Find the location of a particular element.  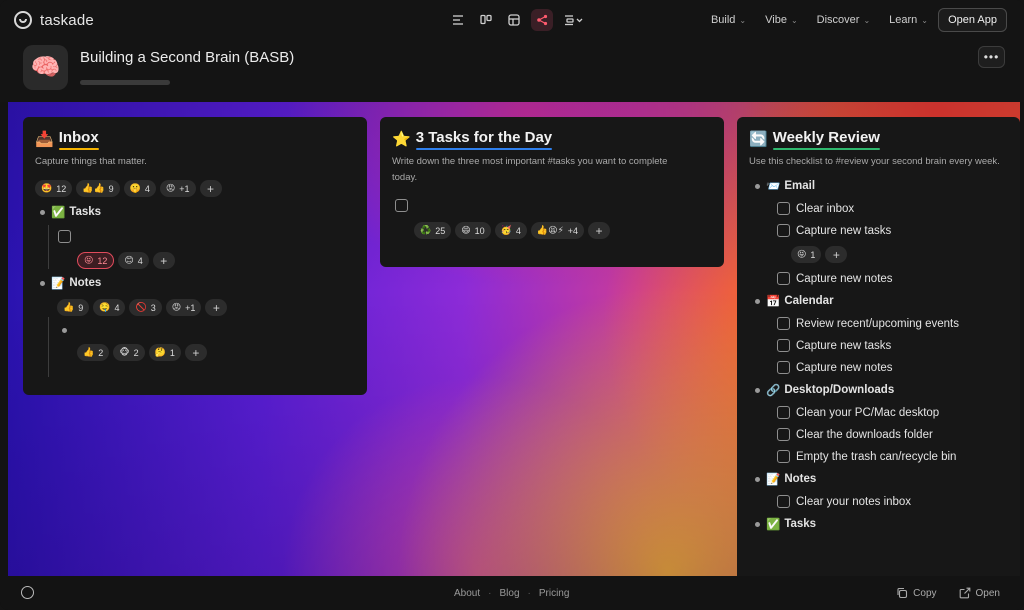

nav-build: Build ⌄ is located at coordinates (728, 20).